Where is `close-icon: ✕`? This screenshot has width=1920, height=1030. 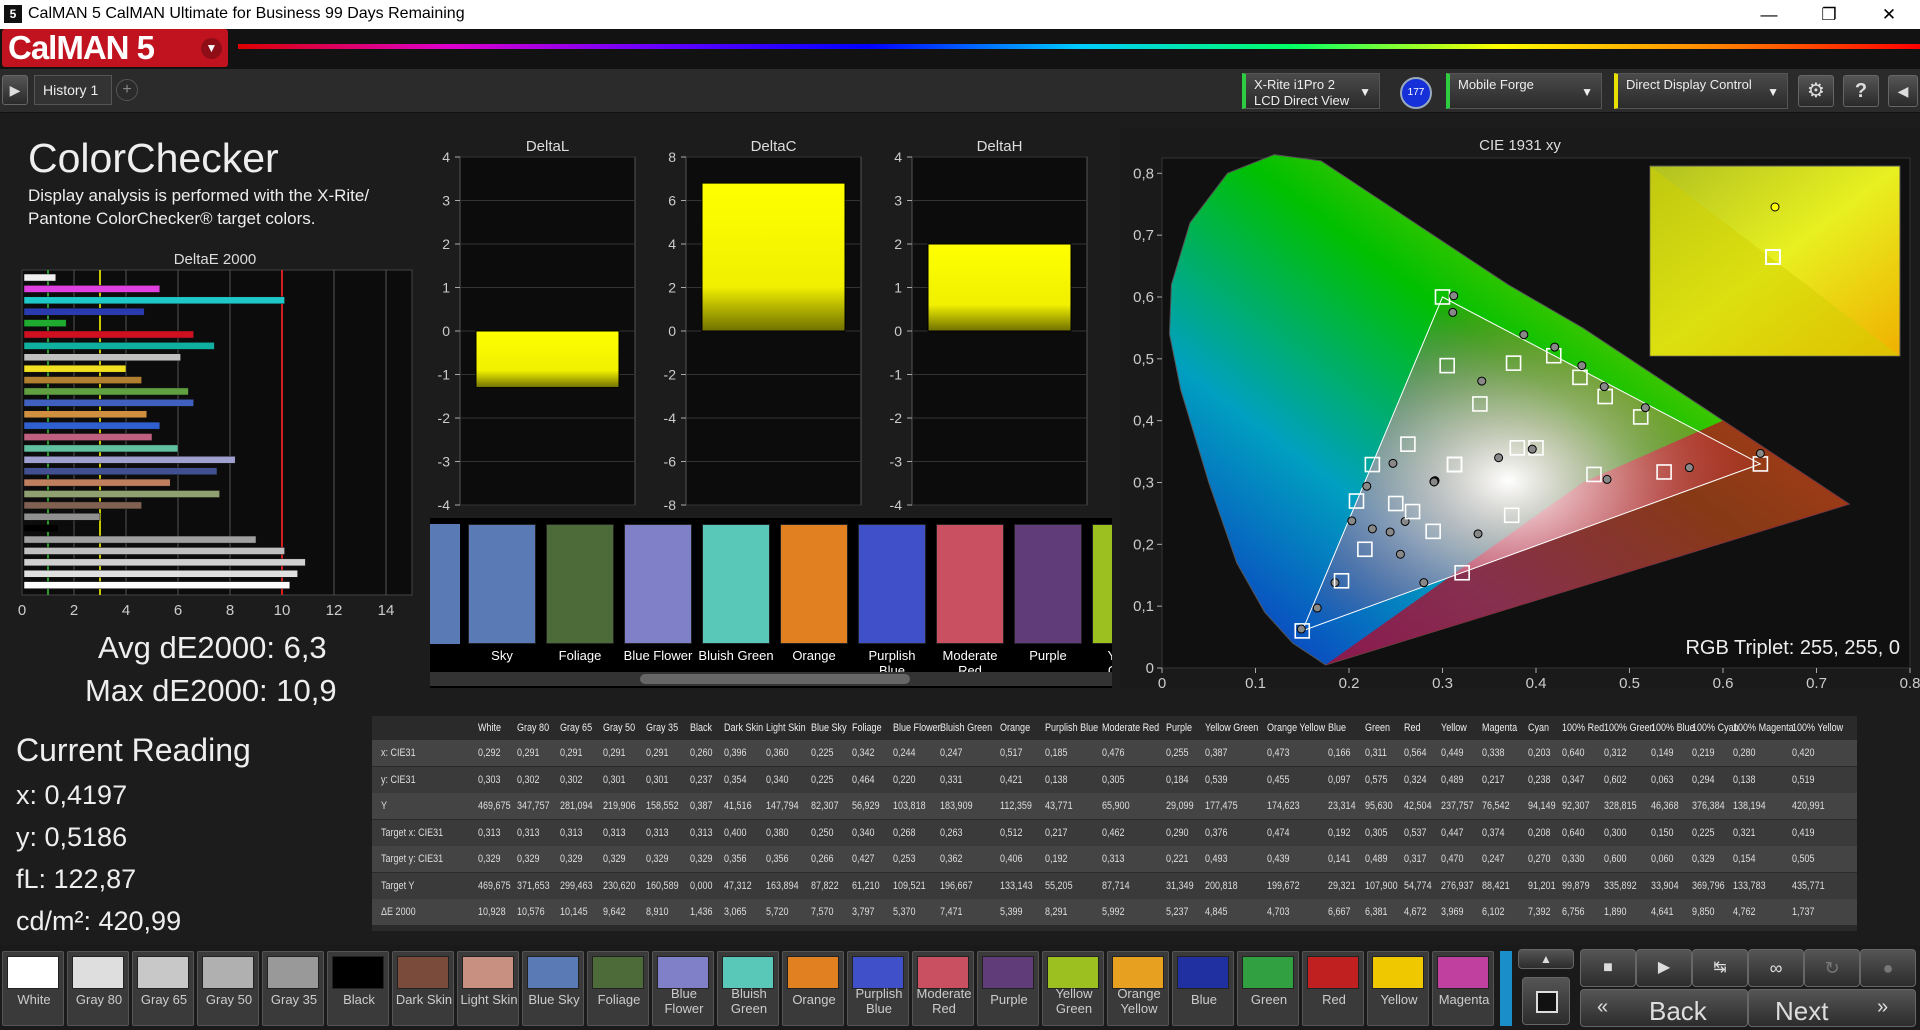
close-icon: ✕ is located at coordinates (1889, 14).